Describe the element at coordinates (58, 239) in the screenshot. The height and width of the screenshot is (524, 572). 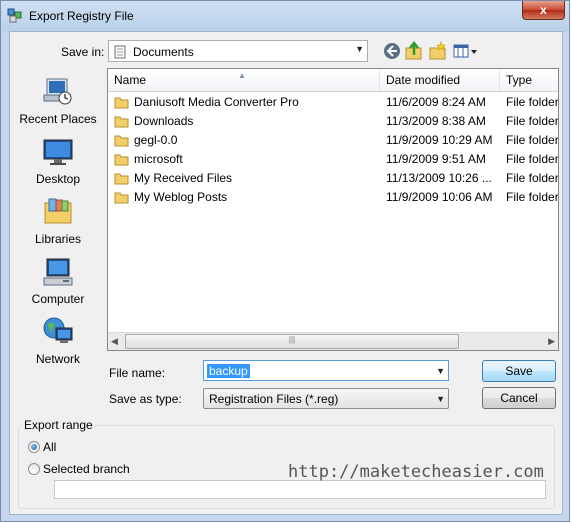
I see `place-label: Libraries` at that location.